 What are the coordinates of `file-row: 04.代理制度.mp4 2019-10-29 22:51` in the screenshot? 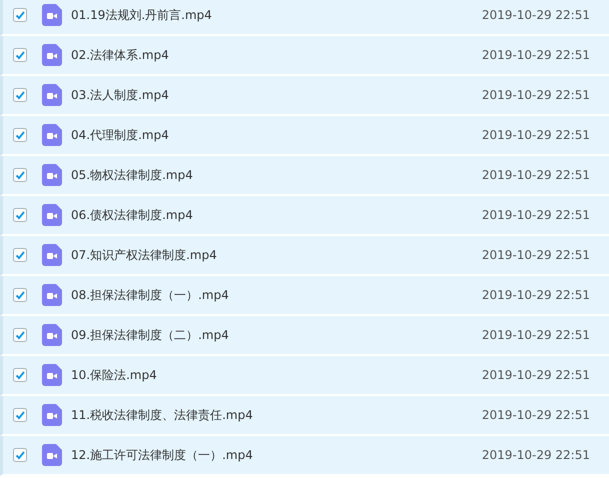 It's located at (304, 136).